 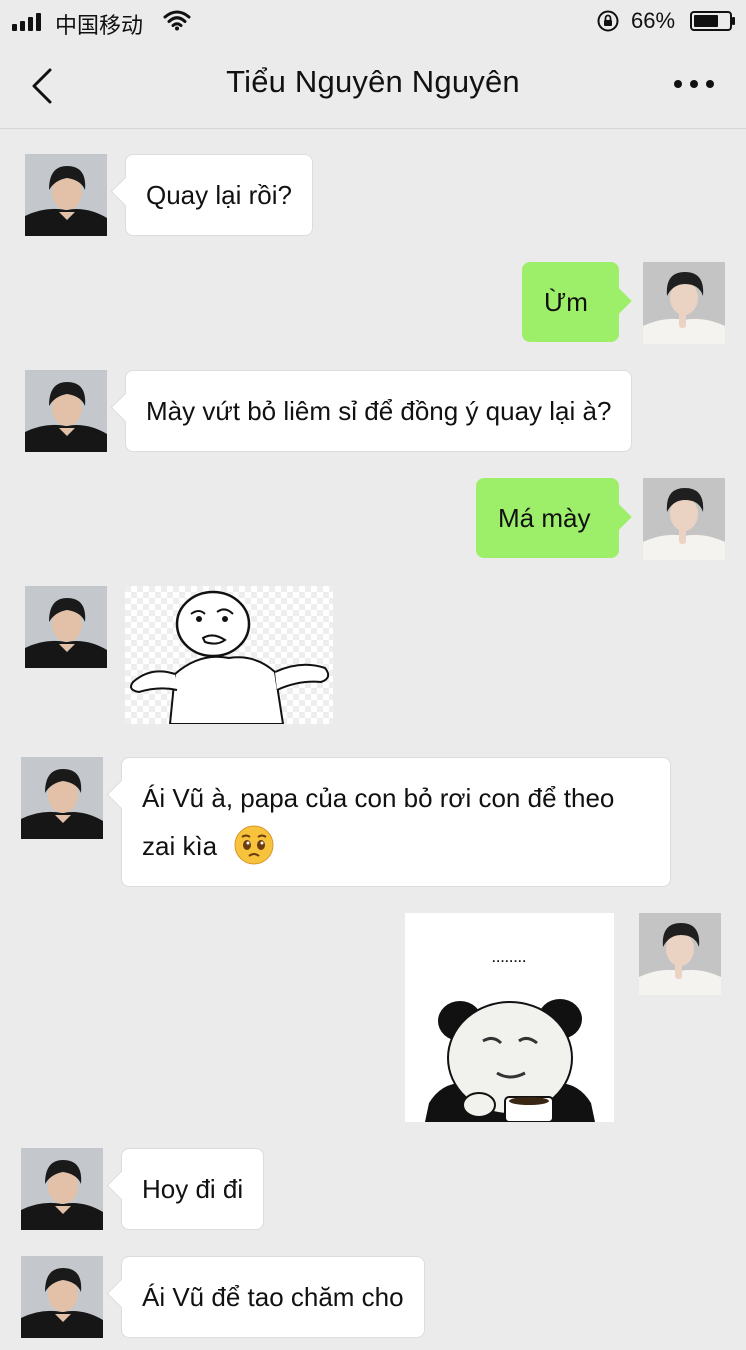 I want to click on outgoing-message: Má mày, so click(x=547, y=518).